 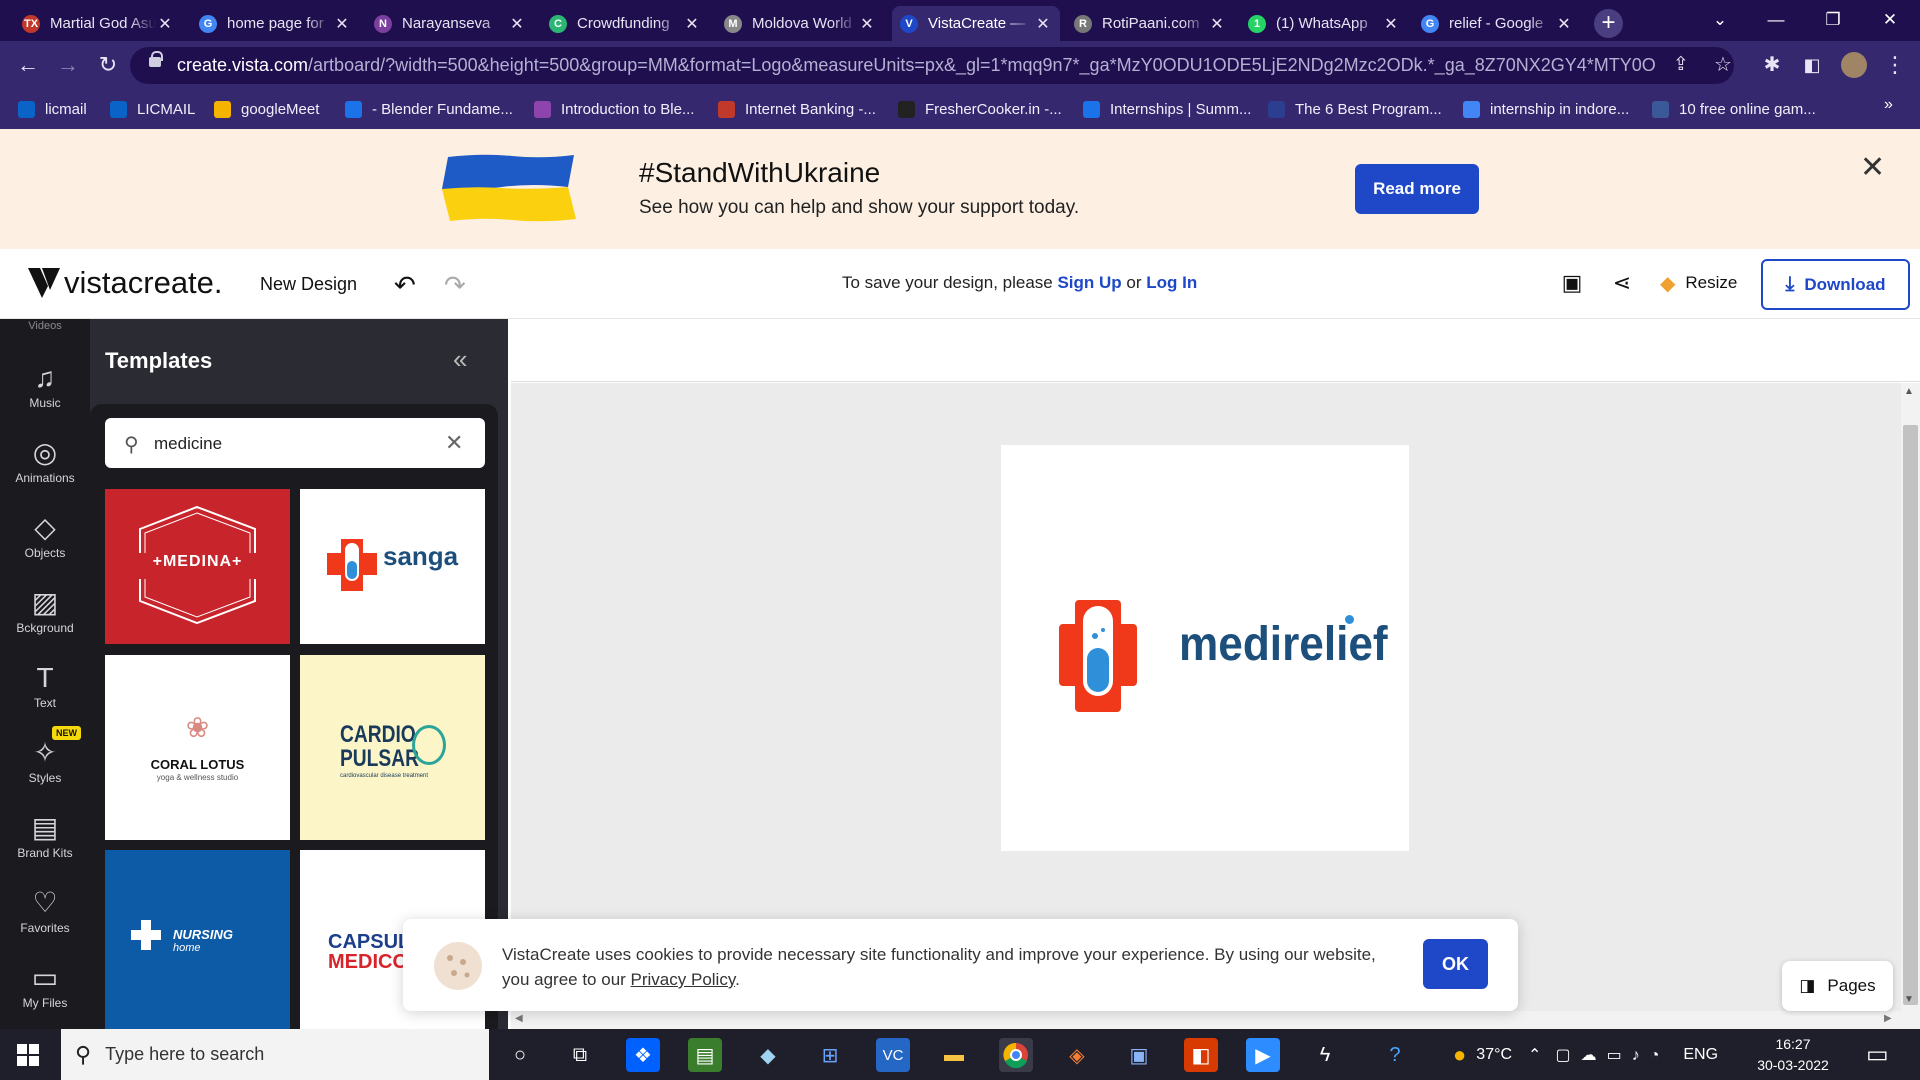 What do you see at coordinates (45, 460) in the screenshot?
I see `rail-item-animations: ◎ Animations` at bounding box center [45, 460].